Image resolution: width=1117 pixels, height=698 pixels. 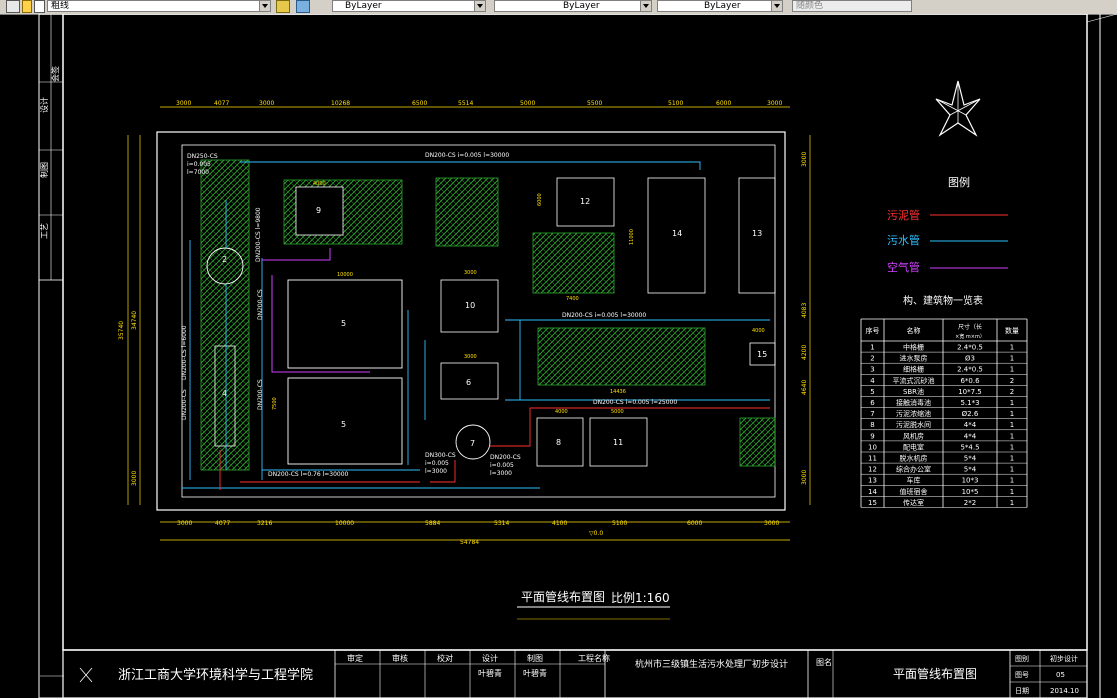 I want to click on building-label: 15, so click(x=762, y=354).